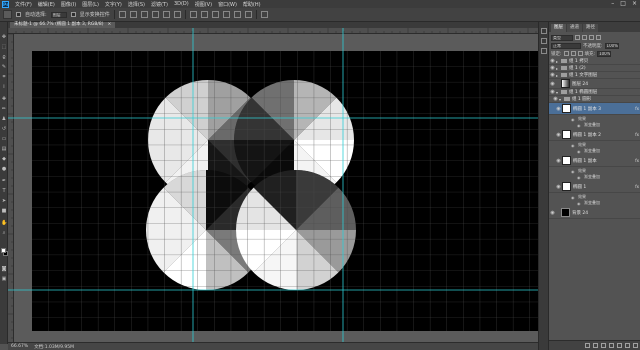 The image size is (640, 350). I want to click on align-left-icon, so click(155, 14).